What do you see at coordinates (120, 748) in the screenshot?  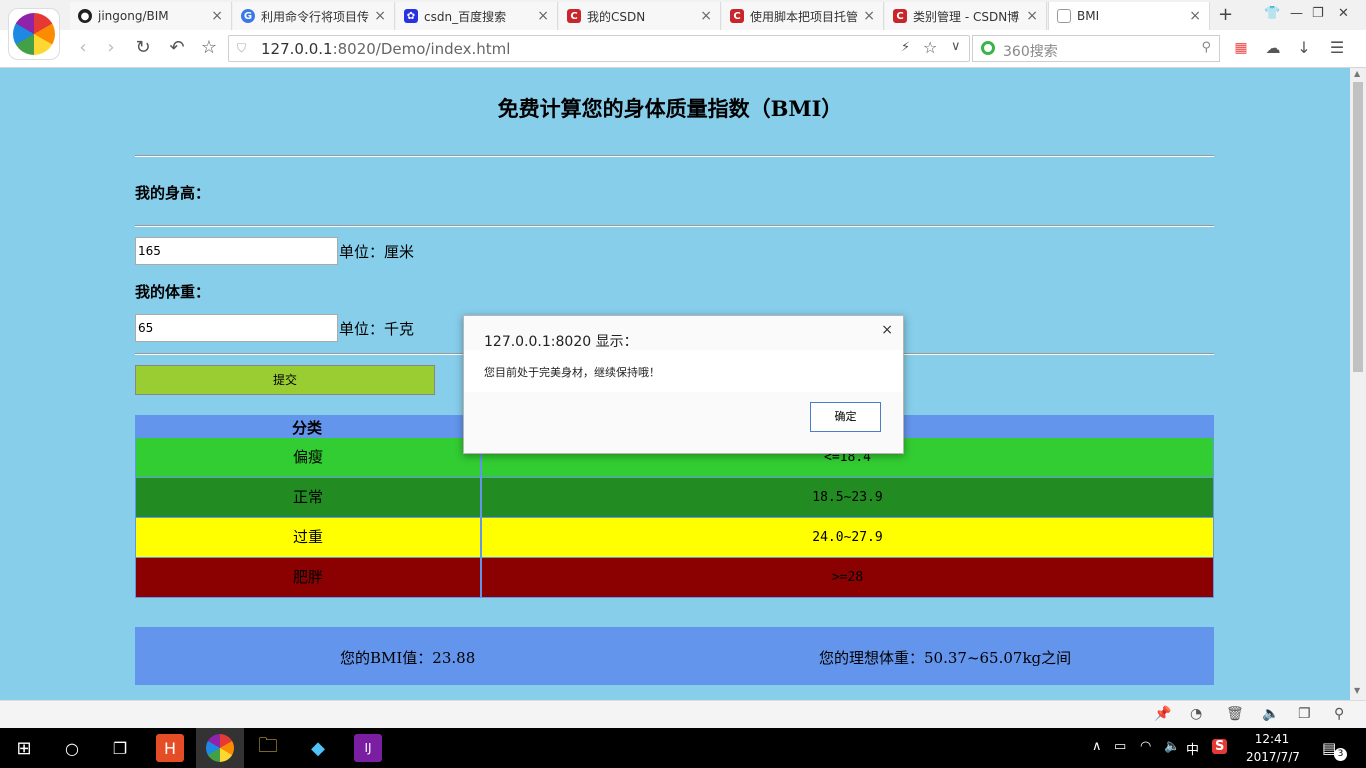 I see `task-view-icon: ❐` at bounding box center [120, 748].